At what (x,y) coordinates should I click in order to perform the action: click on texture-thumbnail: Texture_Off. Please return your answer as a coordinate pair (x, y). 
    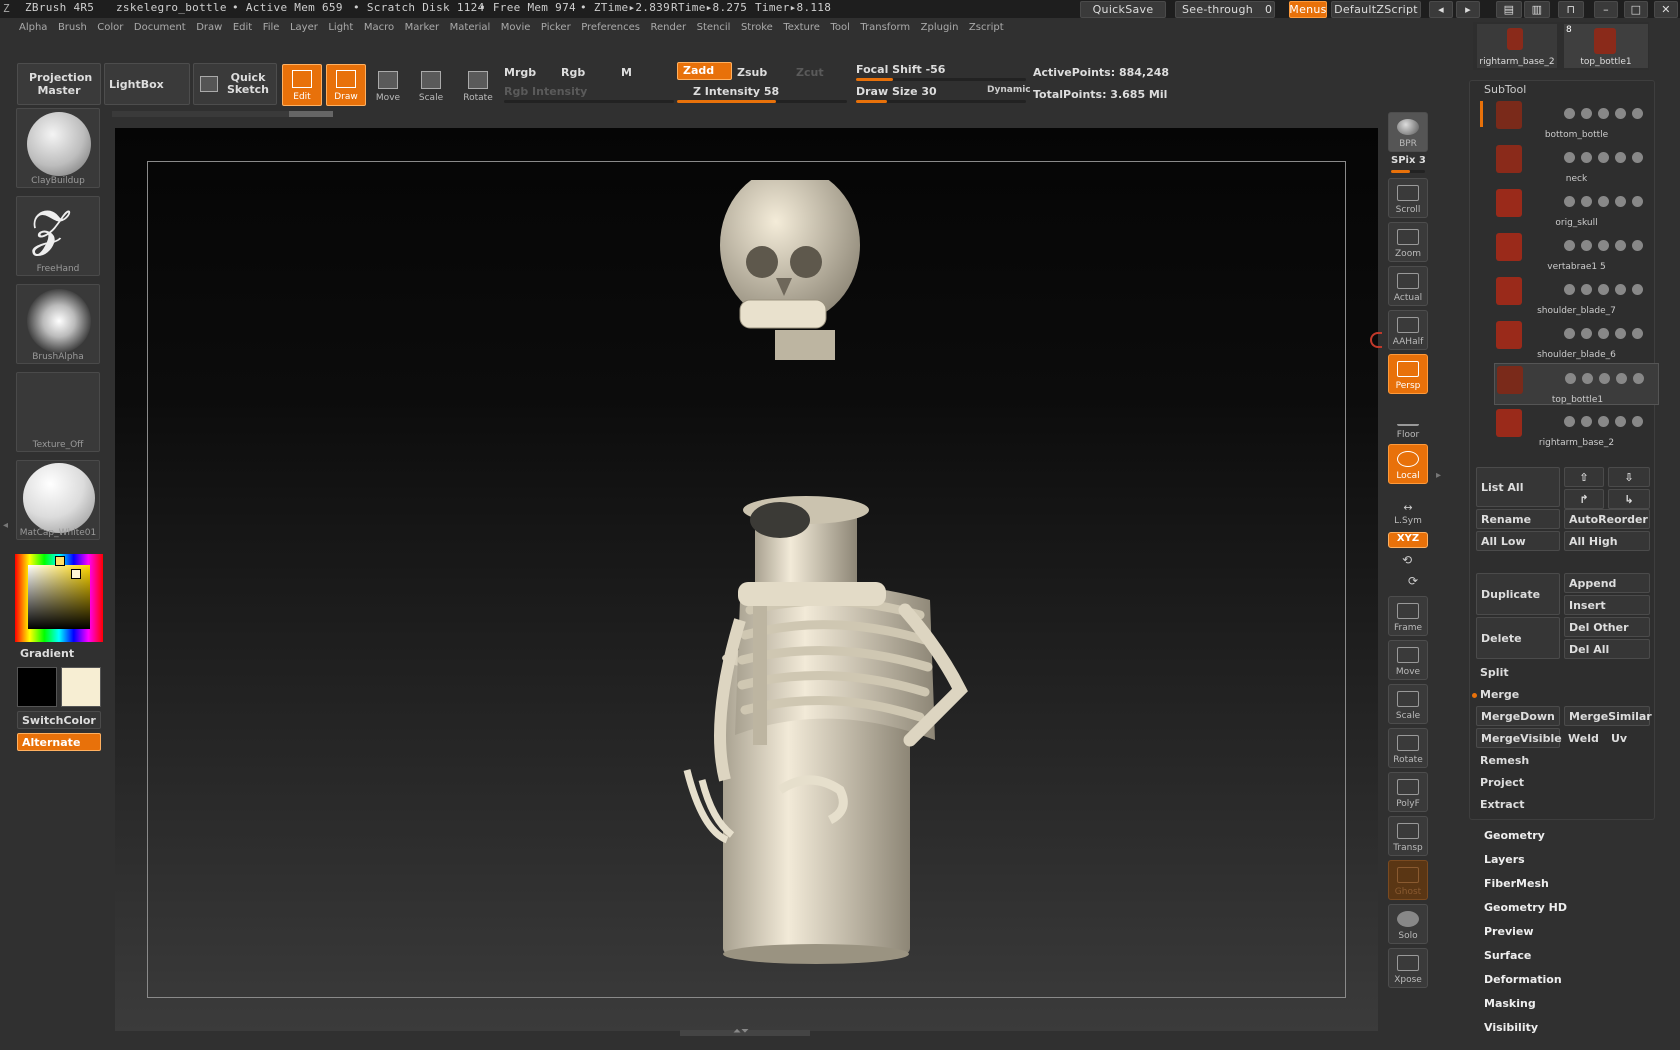
    Looking at the image, I should click on (58, 412).